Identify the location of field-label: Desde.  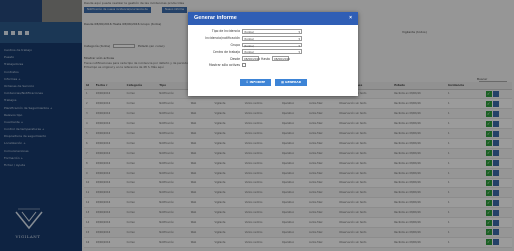
(235, 58).